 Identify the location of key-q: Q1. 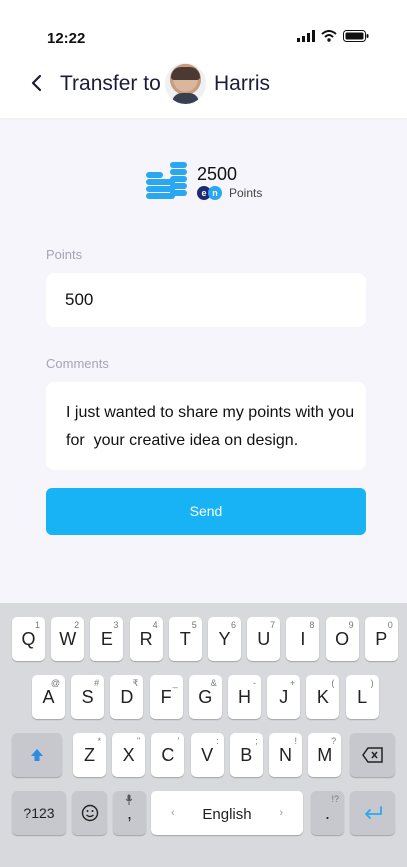
(28, 639).